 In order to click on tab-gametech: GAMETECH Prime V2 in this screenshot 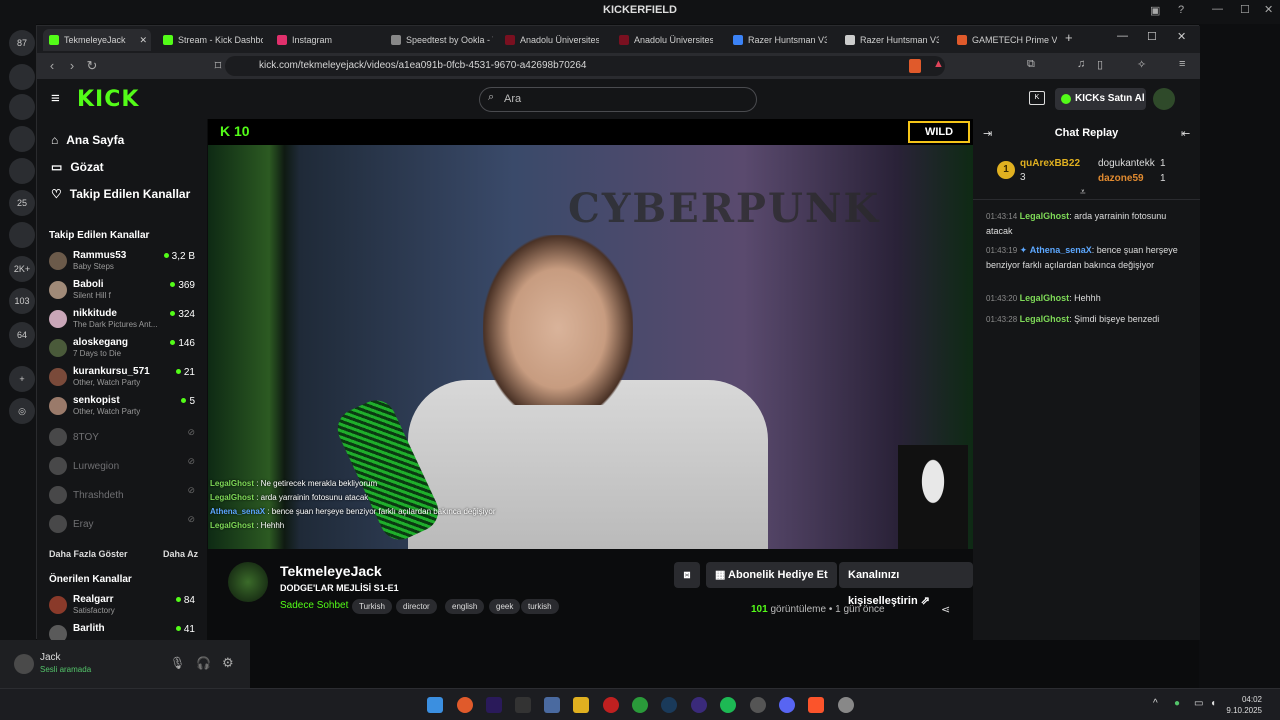, I will do `click(1004, 40)`.